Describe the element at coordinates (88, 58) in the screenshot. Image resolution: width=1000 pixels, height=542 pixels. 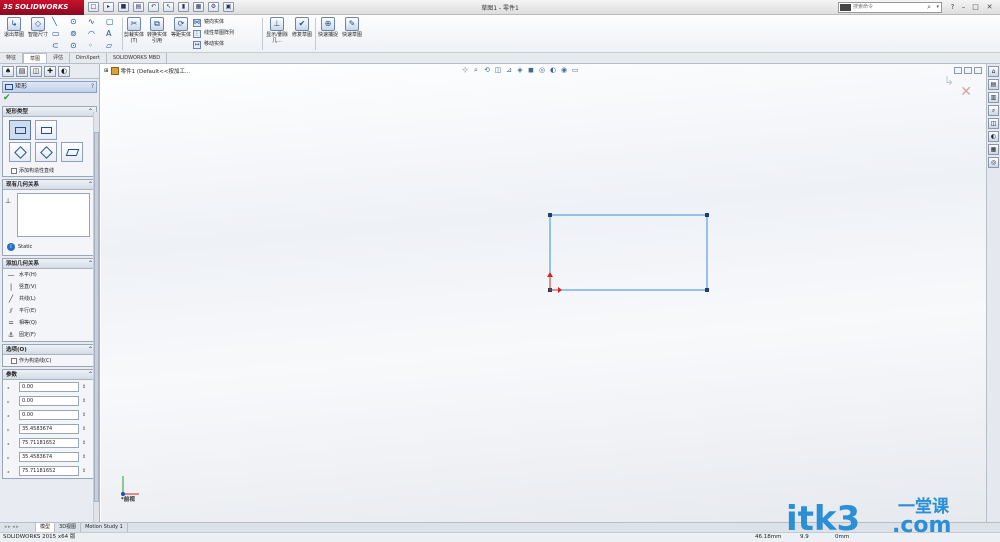
I see `tab-dimxpert: DimXpert` at that location.